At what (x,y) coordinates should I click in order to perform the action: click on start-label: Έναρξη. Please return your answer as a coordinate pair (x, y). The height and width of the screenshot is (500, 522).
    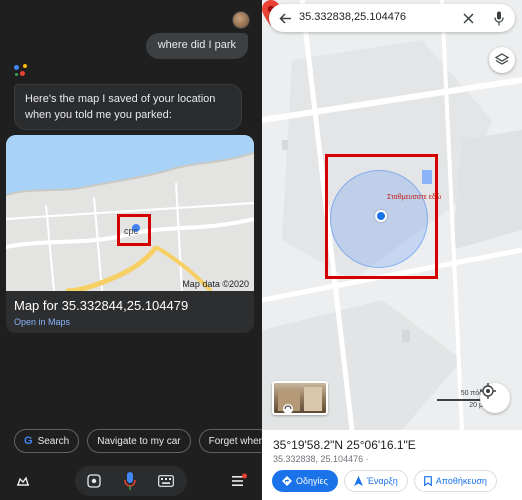
    Looking at the image, I should click on (382, 481).